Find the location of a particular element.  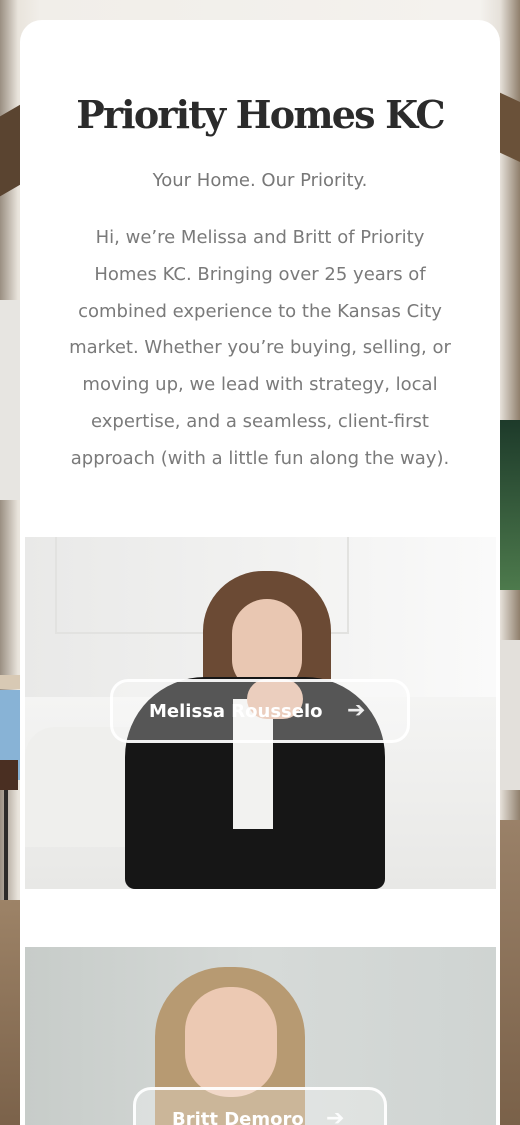

agent-button-britt: Britt Demoro ➔ is located at coordinates (260, 1106).